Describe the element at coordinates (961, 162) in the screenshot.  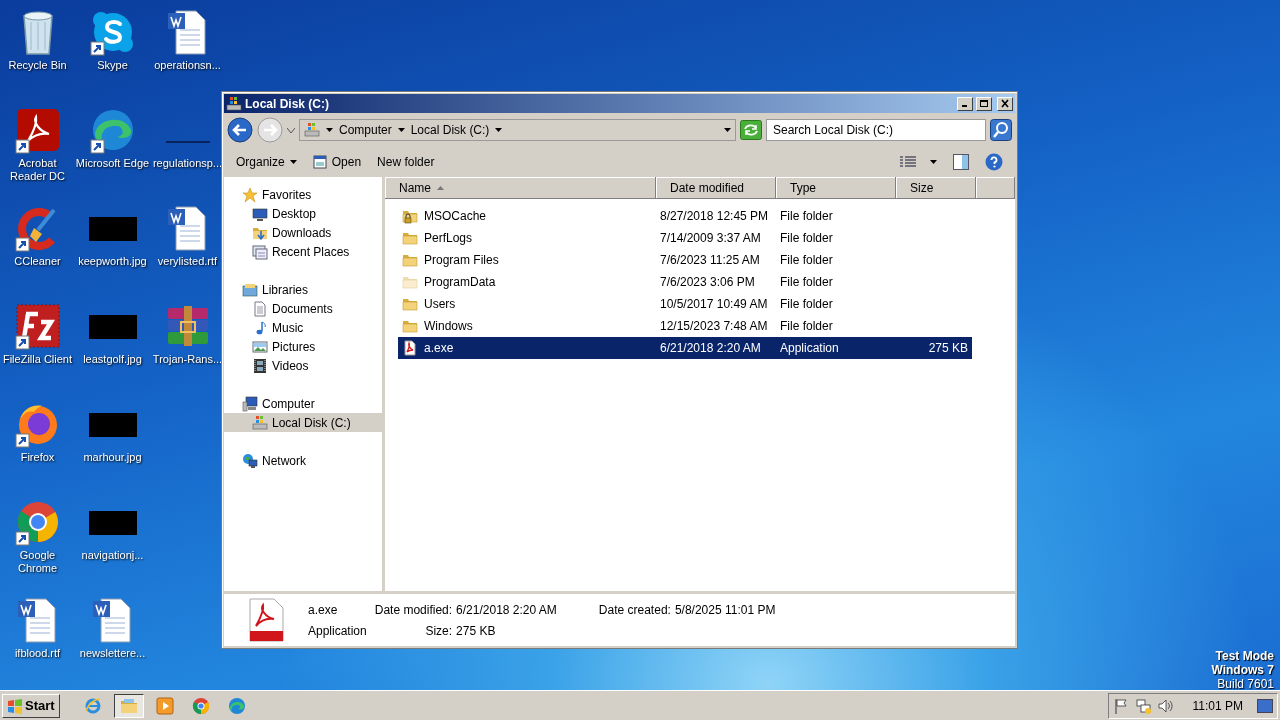
I see `preview-pane-icon` at that location.